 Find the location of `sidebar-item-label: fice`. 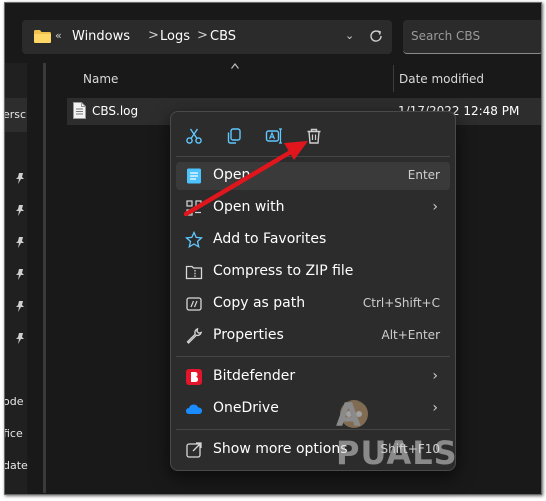

sidebar-item-label: fice is located at coordinates (14, 433).